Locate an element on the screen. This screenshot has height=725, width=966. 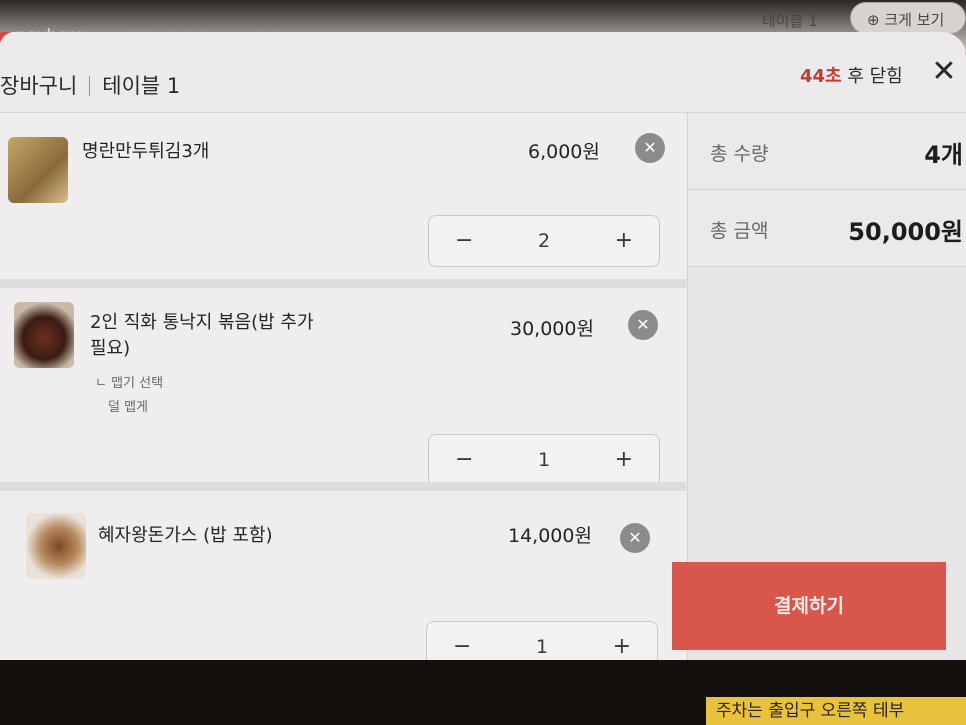
item-price: 14,000원 is located at coordinates (550, 536).